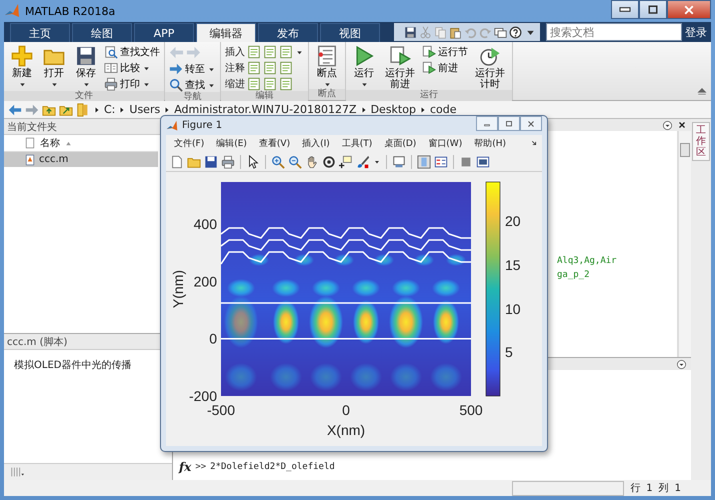  What do you see at coordinates (614, 32) in the screenshot?
I see `search-field: 搜索文档` at bounding box center [614, 32].